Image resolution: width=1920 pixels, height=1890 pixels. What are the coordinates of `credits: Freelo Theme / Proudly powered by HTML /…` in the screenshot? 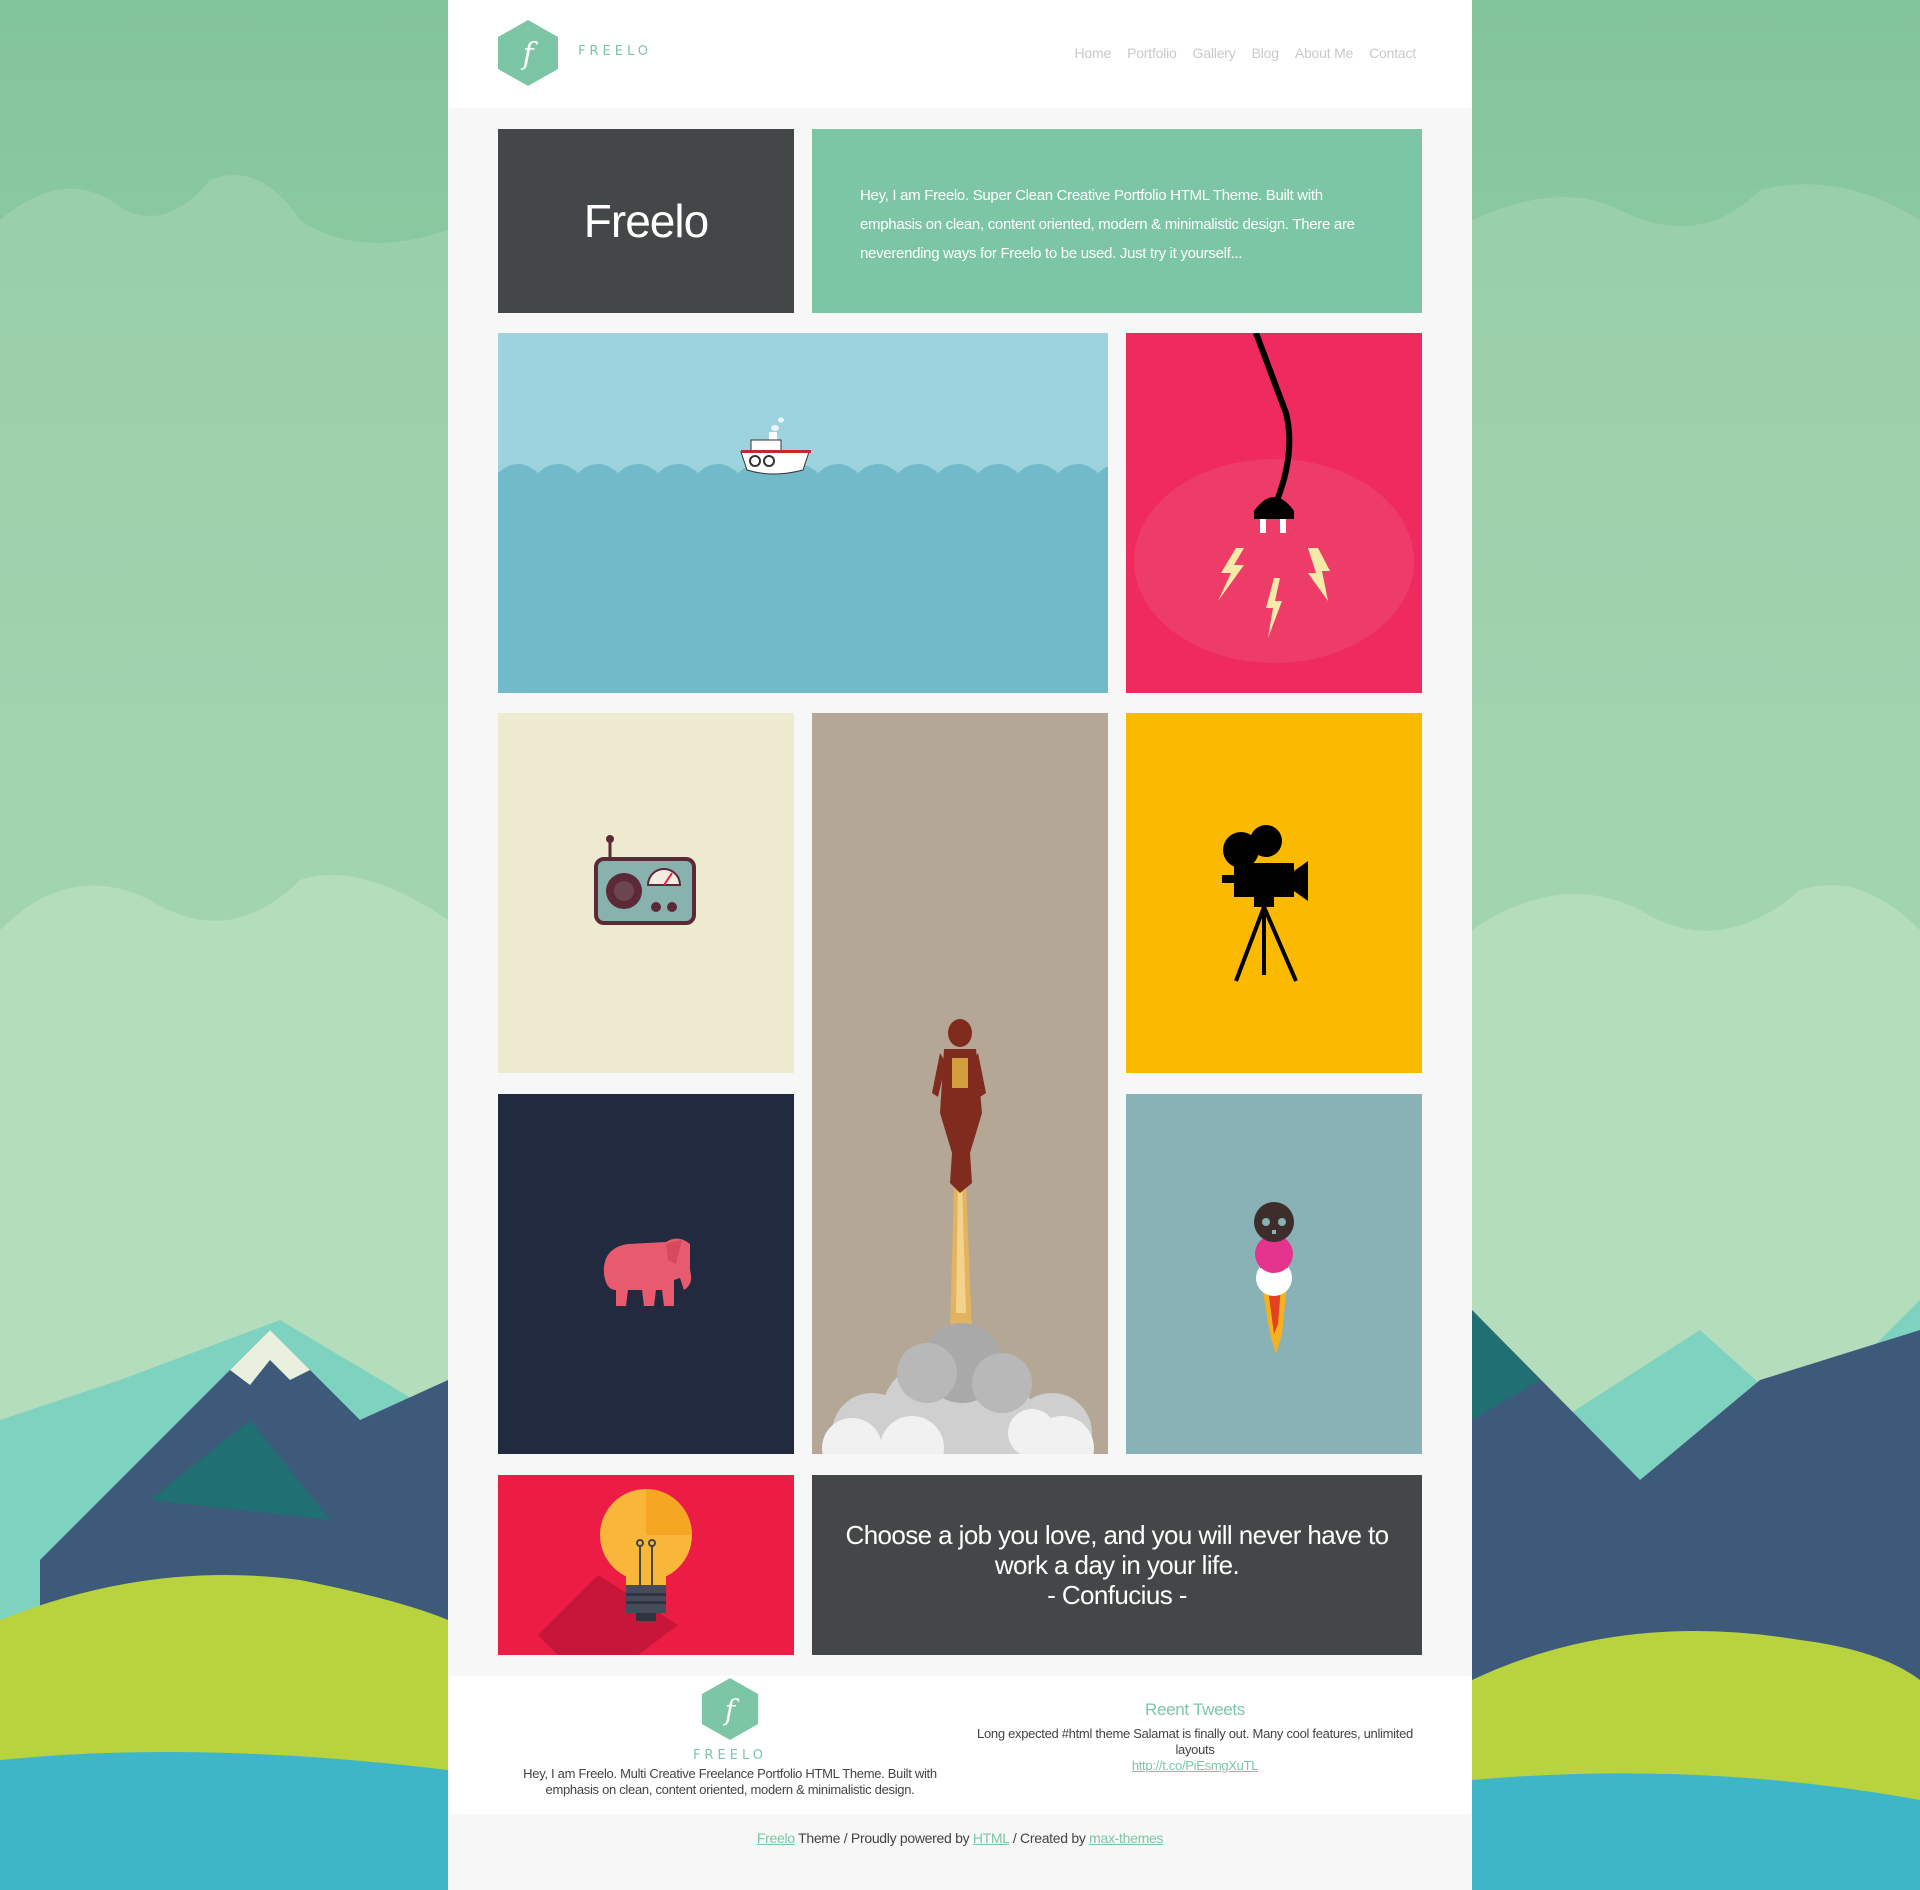 It's located at (960, 1838).